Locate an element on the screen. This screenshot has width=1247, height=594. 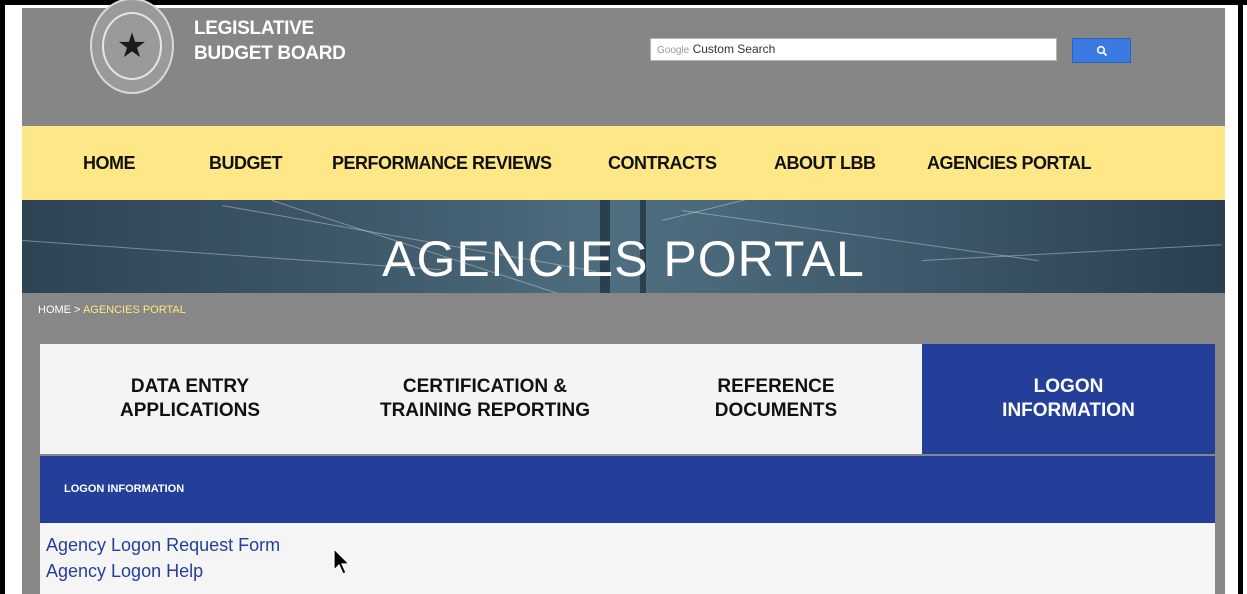
tab-label-line-1: DATA ENTRY is located at coordinates (190, 386).